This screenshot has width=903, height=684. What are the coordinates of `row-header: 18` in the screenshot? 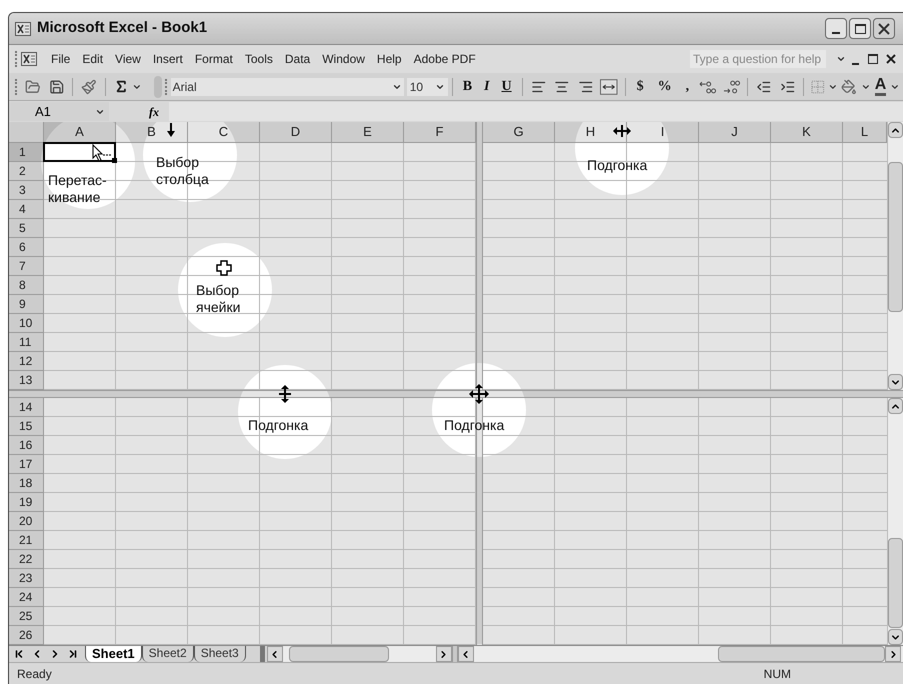 It's located at (26, 483).